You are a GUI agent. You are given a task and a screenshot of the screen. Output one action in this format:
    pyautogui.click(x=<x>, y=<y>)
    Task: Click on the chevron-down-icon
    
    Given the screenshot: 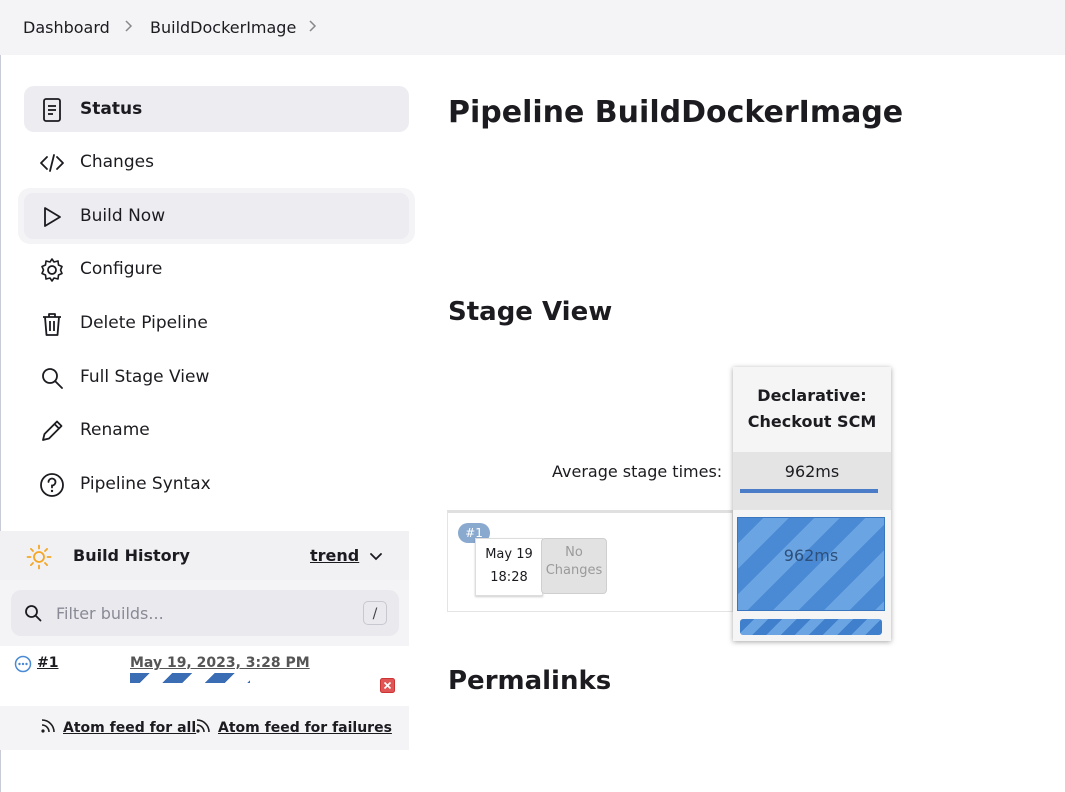 What is the action you would take?
    pyautogui.click(x=376, y=557)
    